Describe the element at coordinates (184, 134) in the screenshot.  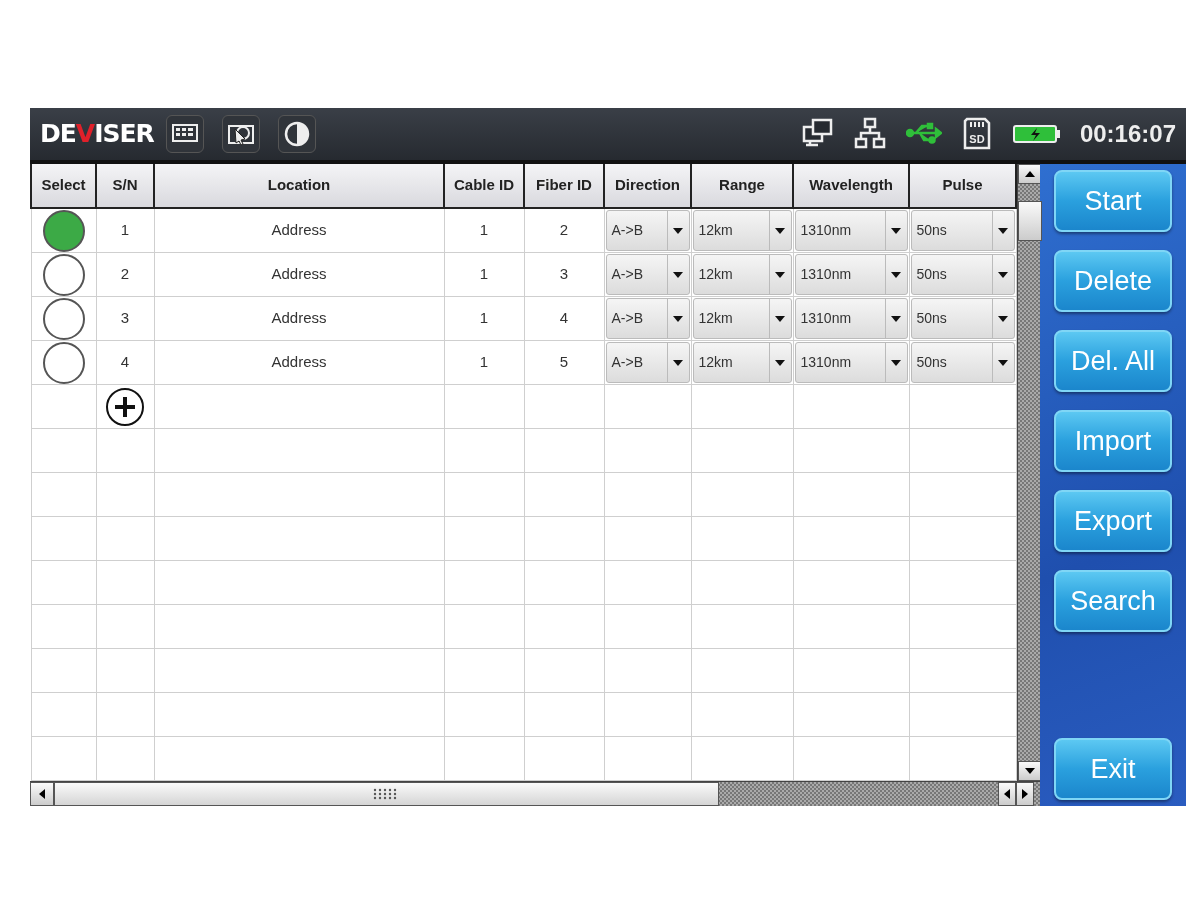
I see `keyboard-button` at that location.